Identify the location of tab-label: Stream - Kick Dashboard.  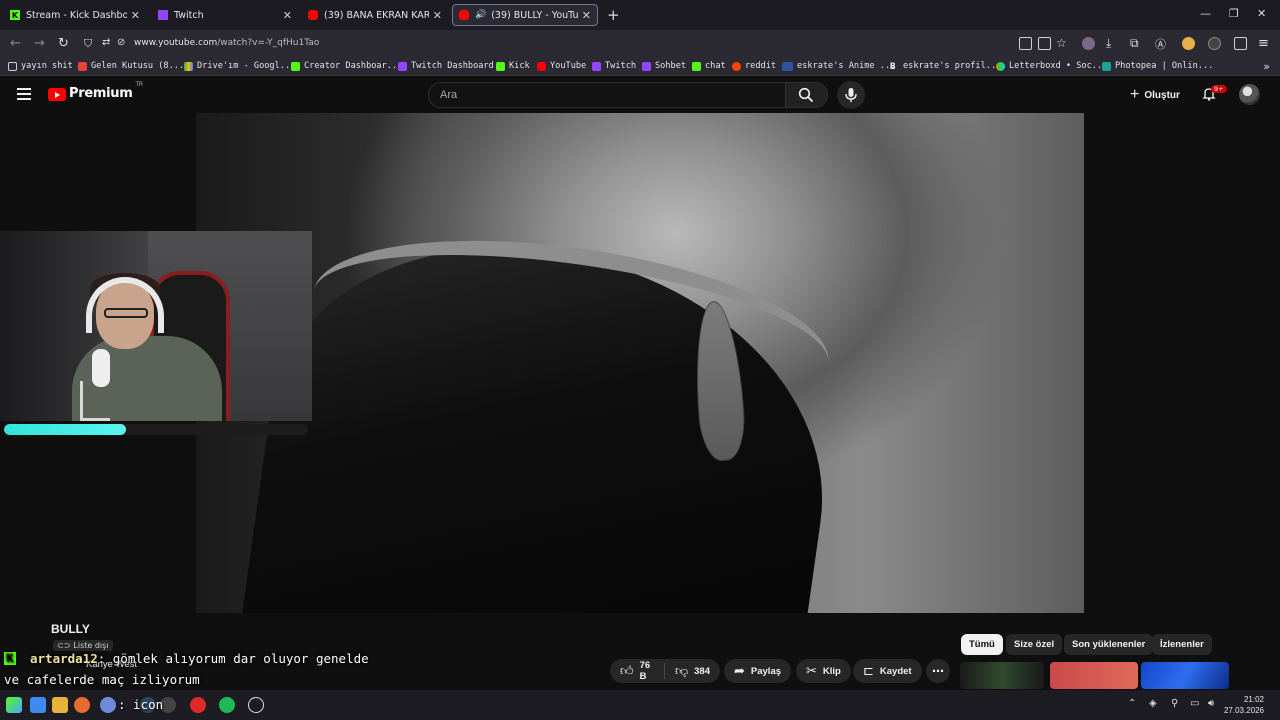
(76, 15).